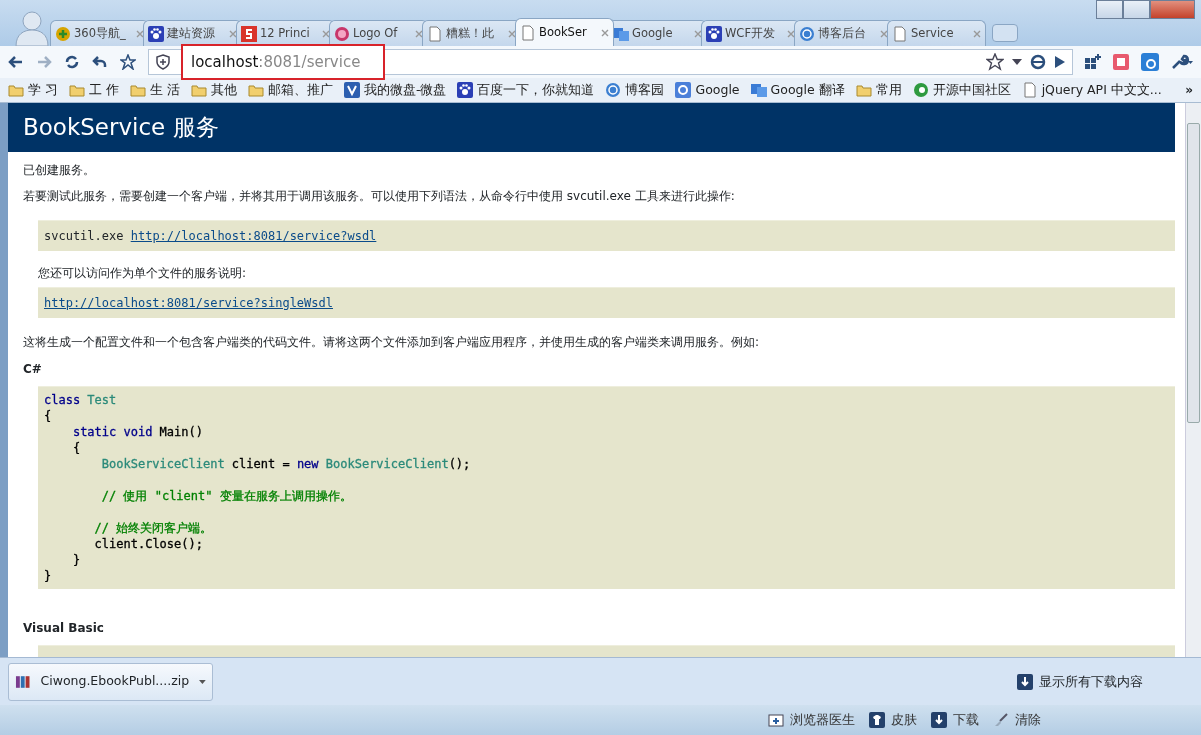  Describe the element at coordinates (154, 90) in the screenshot. I see `bookmark-item: 生 活` at that location.